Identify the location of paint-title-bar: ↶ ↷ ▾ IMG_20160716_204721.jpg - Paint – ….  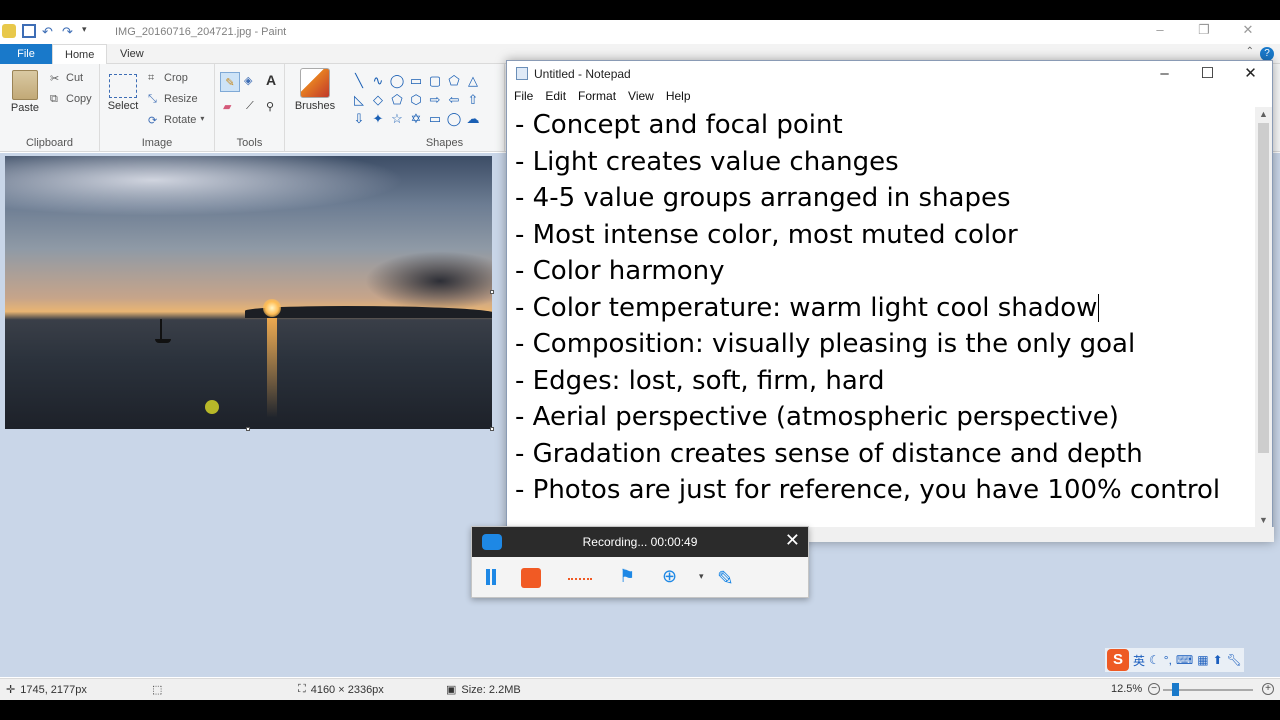
(640, 32).